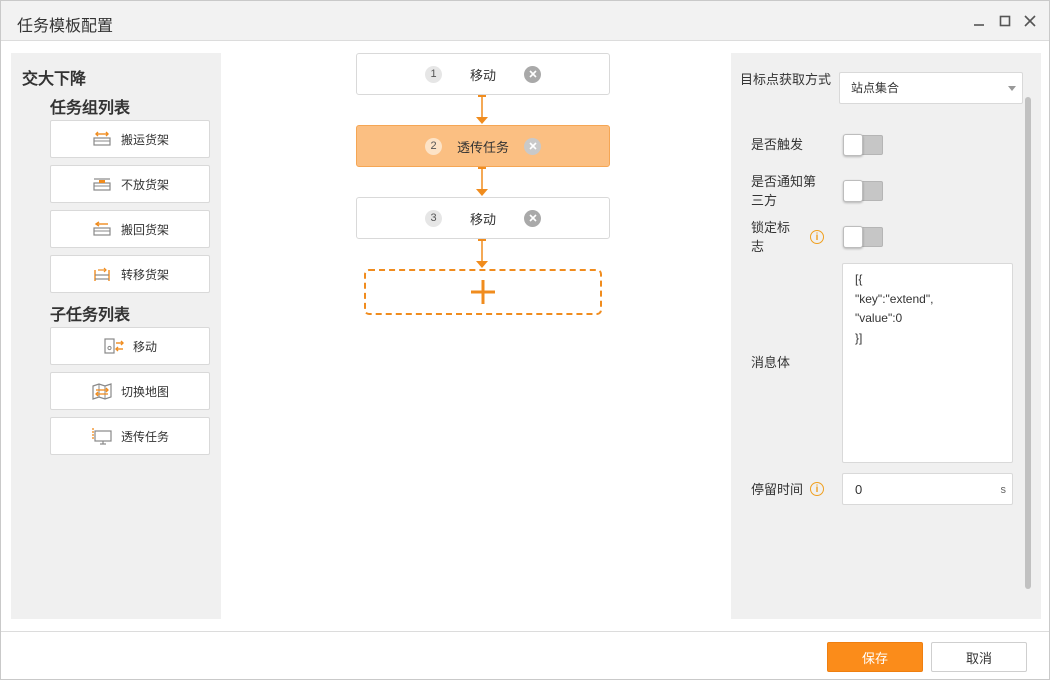  Describe the element at coordinates (433, 74) in the screenshot. I see `node-number: 1` at that location.